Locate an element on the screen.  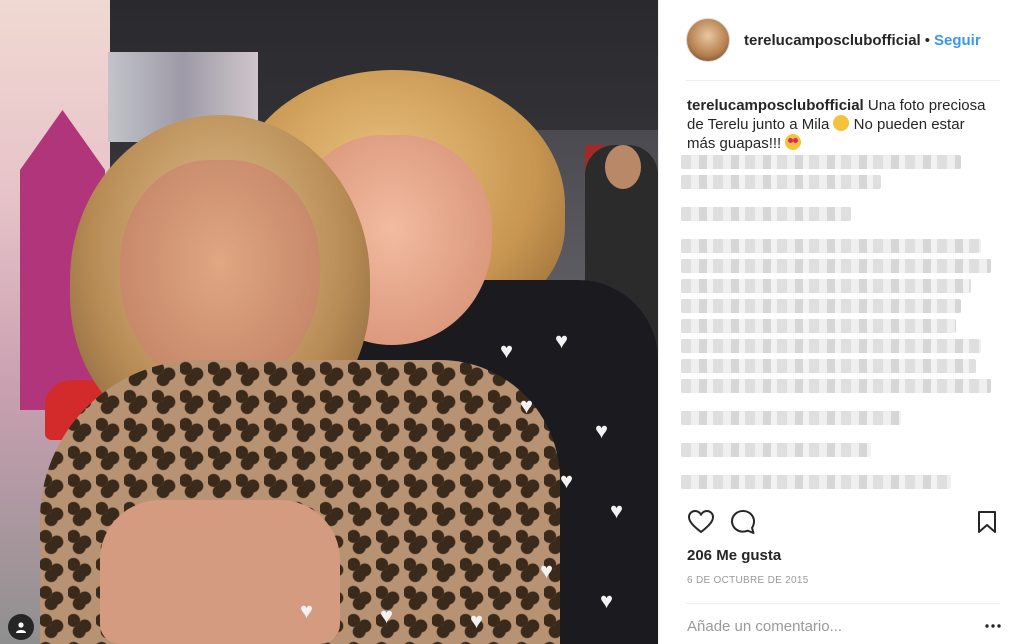
post-actions is located at coordinates (842, 523).